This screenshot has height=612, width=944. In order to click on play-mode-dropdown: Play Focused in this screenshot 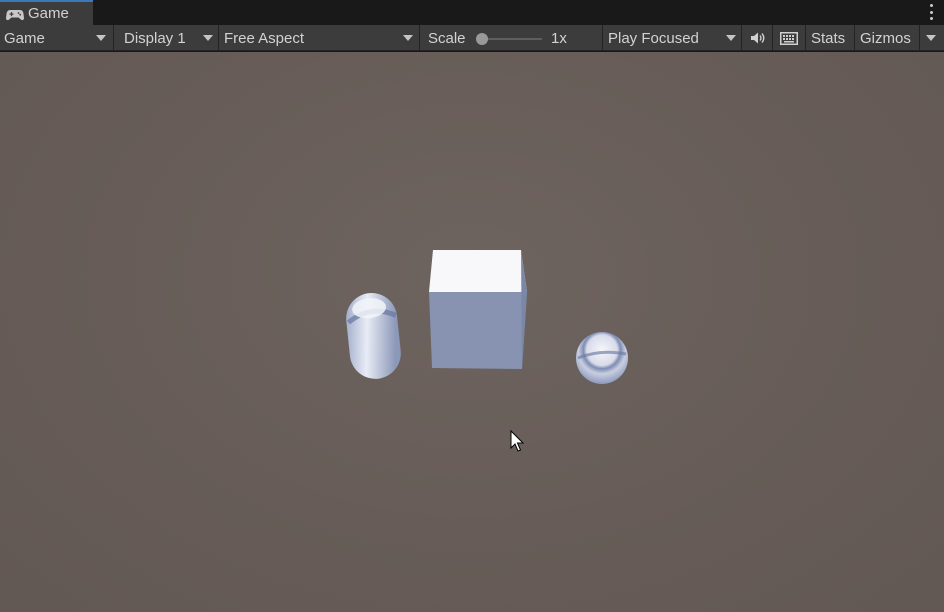, I will do `click(673, 38)`.